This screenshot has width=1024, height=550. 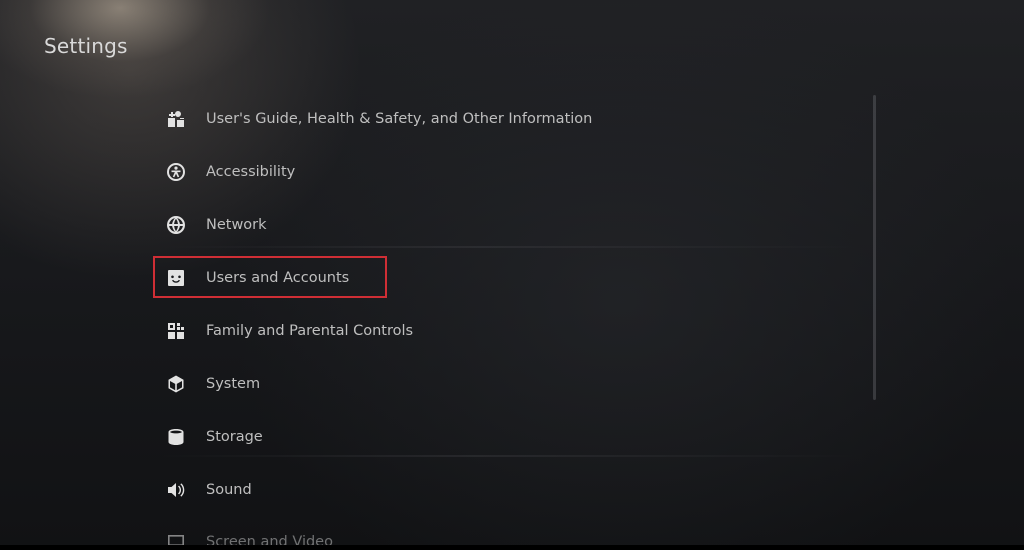 I want to click on menu-item-sound: Sound, so click(x=208, y=490).